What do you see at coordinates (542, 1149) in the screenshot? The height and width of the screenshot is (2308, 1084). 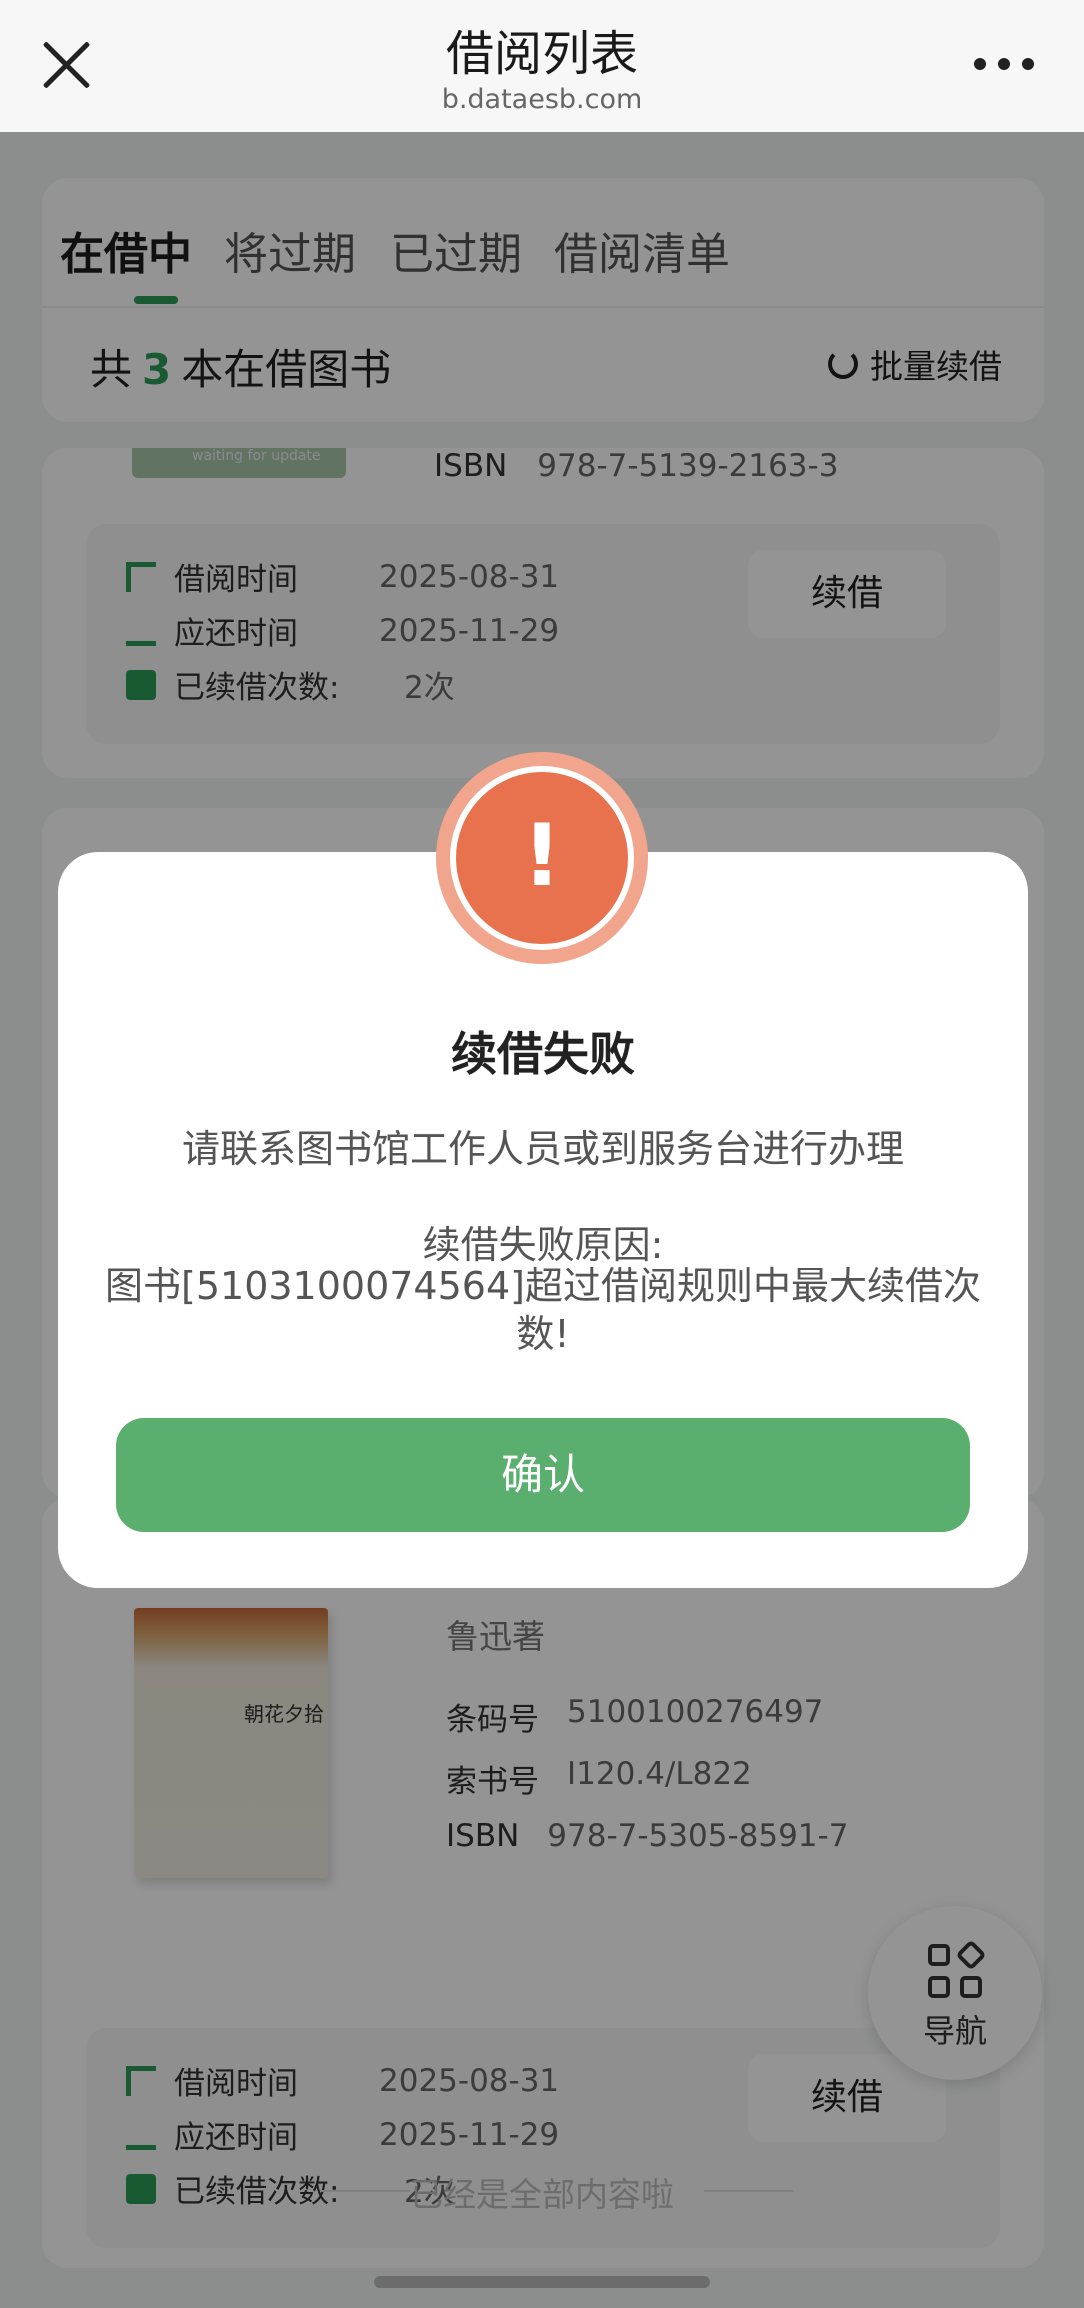 I see `dialog-message: 请联系图书馆工作人员或到服务台进行办理` at bounding box center [542, 1149].